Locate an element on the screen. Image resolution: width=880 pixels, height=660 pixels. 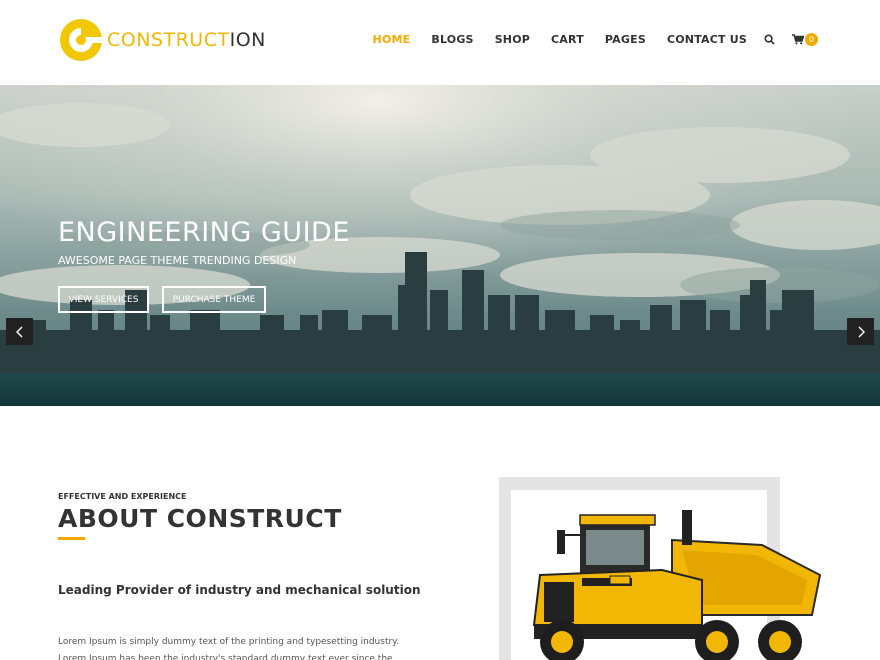
nav-item-blogs: BLOGS is located at coordinates (452, 39).